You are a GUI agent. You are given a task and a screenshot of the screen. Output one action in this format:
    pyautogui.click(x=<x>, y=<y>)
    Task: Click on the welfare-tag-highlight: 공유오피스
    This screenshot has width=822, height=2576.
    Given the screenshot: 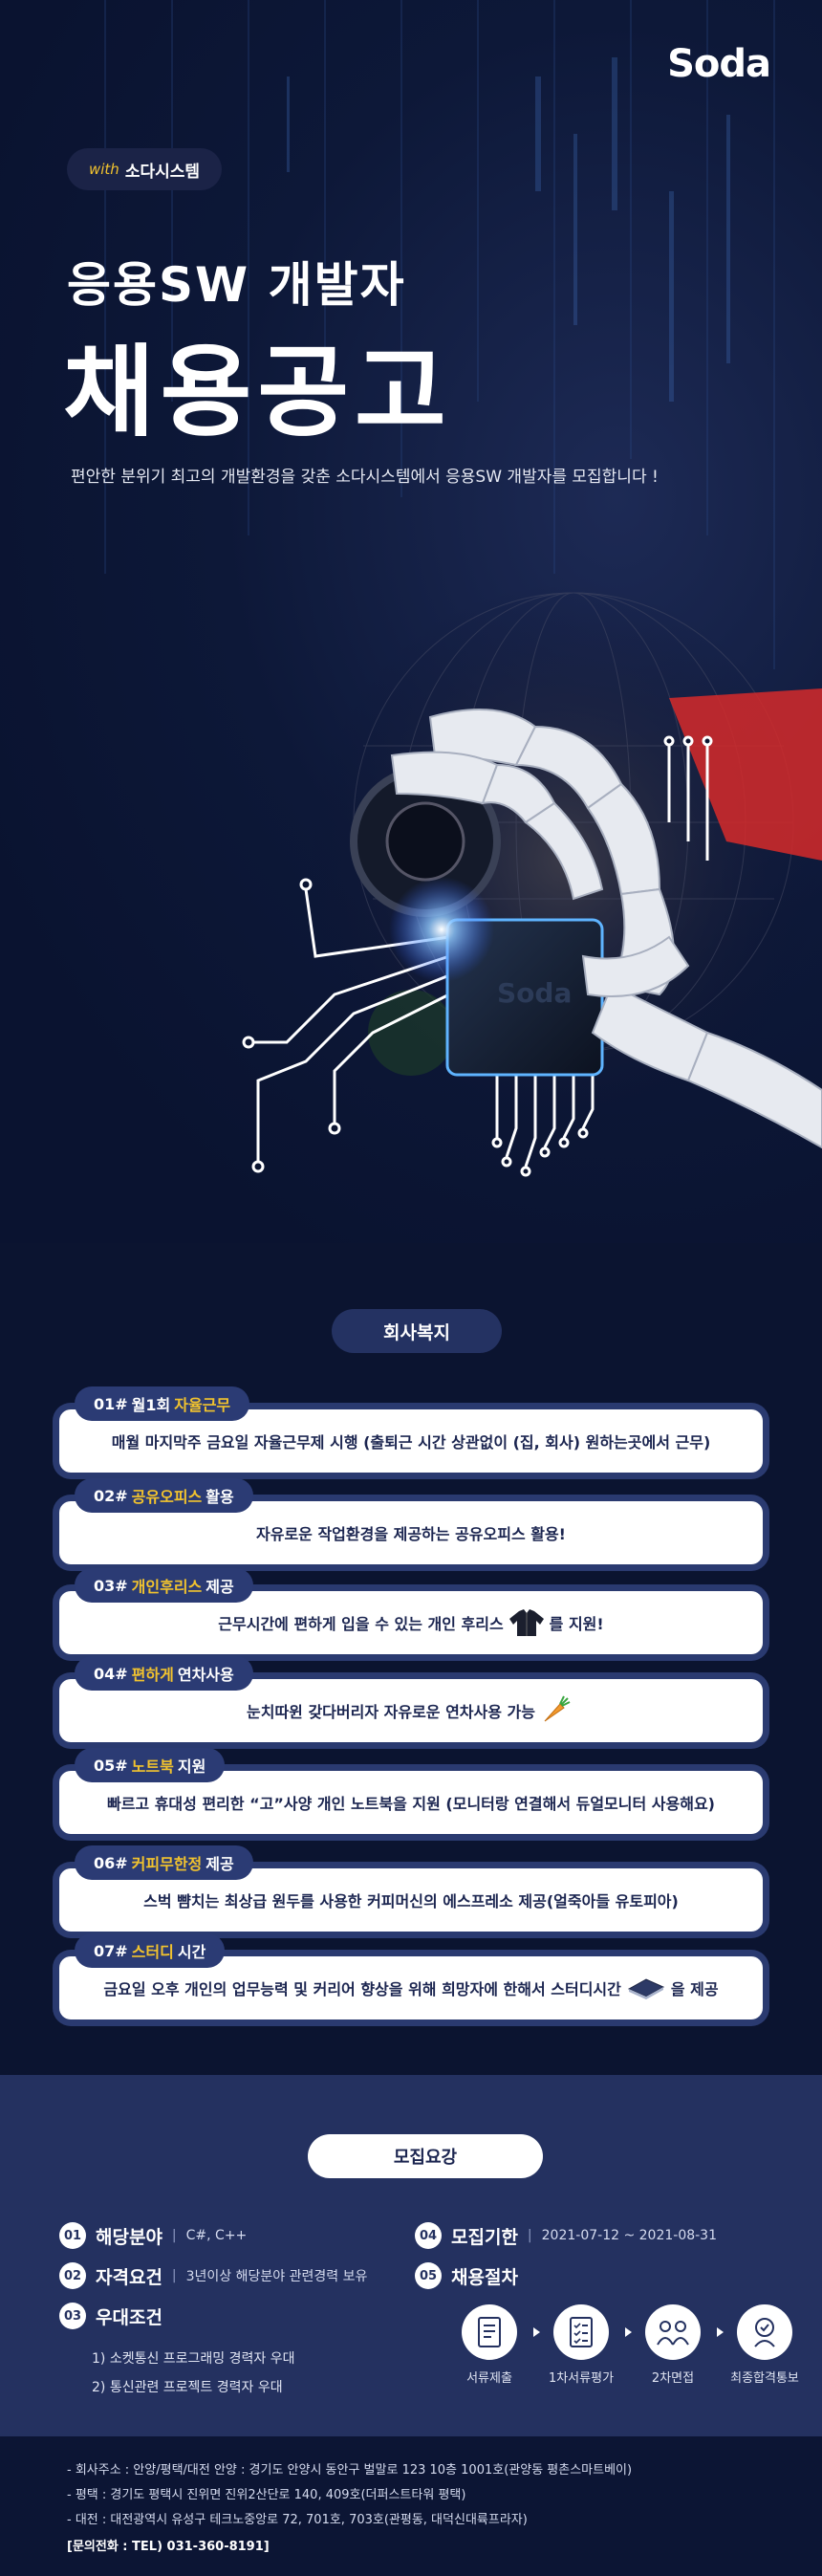 What is the action you would take?
    pyautogui.click(x=167, y=1497)
    